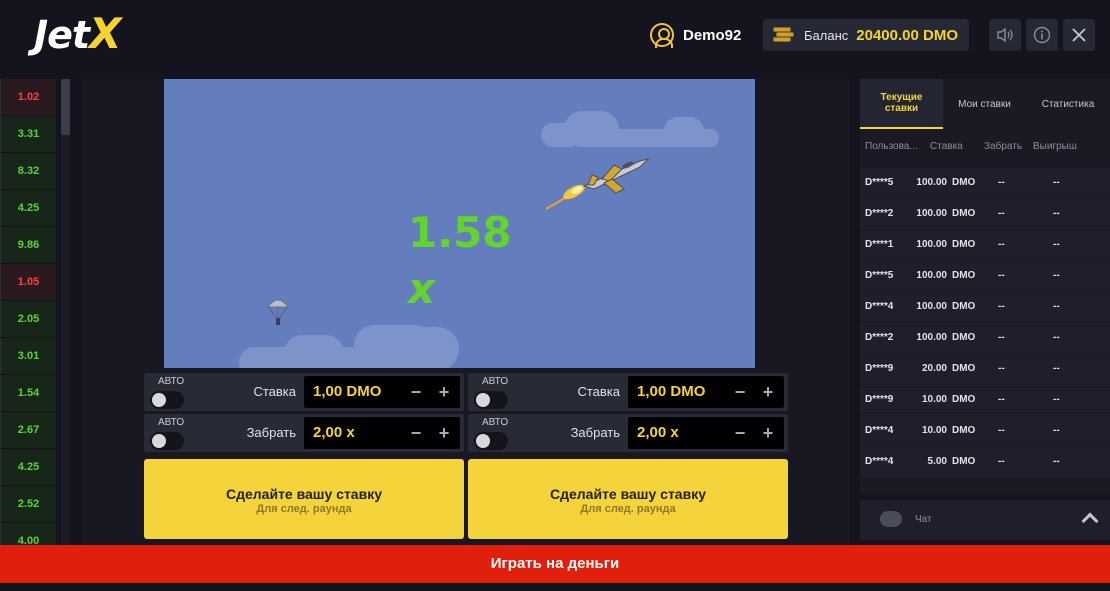  I want to click on logo-x-text: X, so click(105, 33).